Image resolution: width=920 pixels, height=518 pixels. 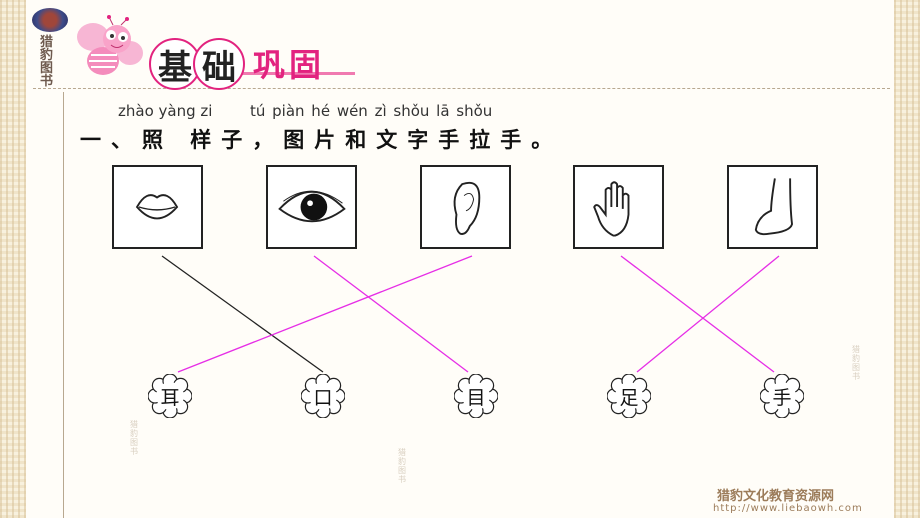 I want to click on word-2: 目, so click(x=476, y=396).